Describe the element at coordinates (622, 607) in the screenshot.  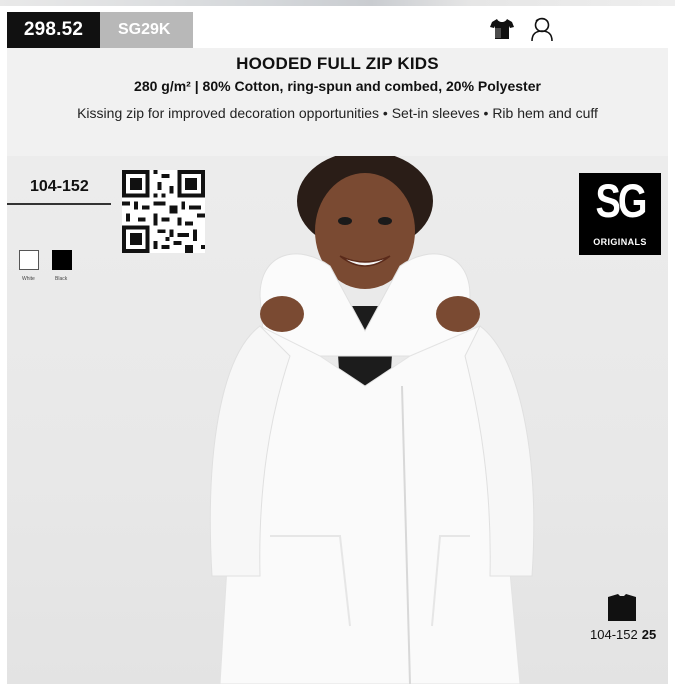
I see `tshirt-fit-icon` at that location.